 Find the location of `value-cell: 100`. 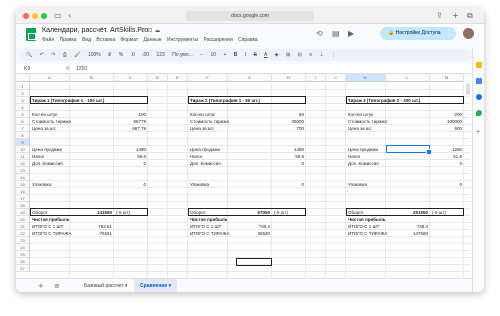

value-cell: 100 is located at coordinates (131, 114).